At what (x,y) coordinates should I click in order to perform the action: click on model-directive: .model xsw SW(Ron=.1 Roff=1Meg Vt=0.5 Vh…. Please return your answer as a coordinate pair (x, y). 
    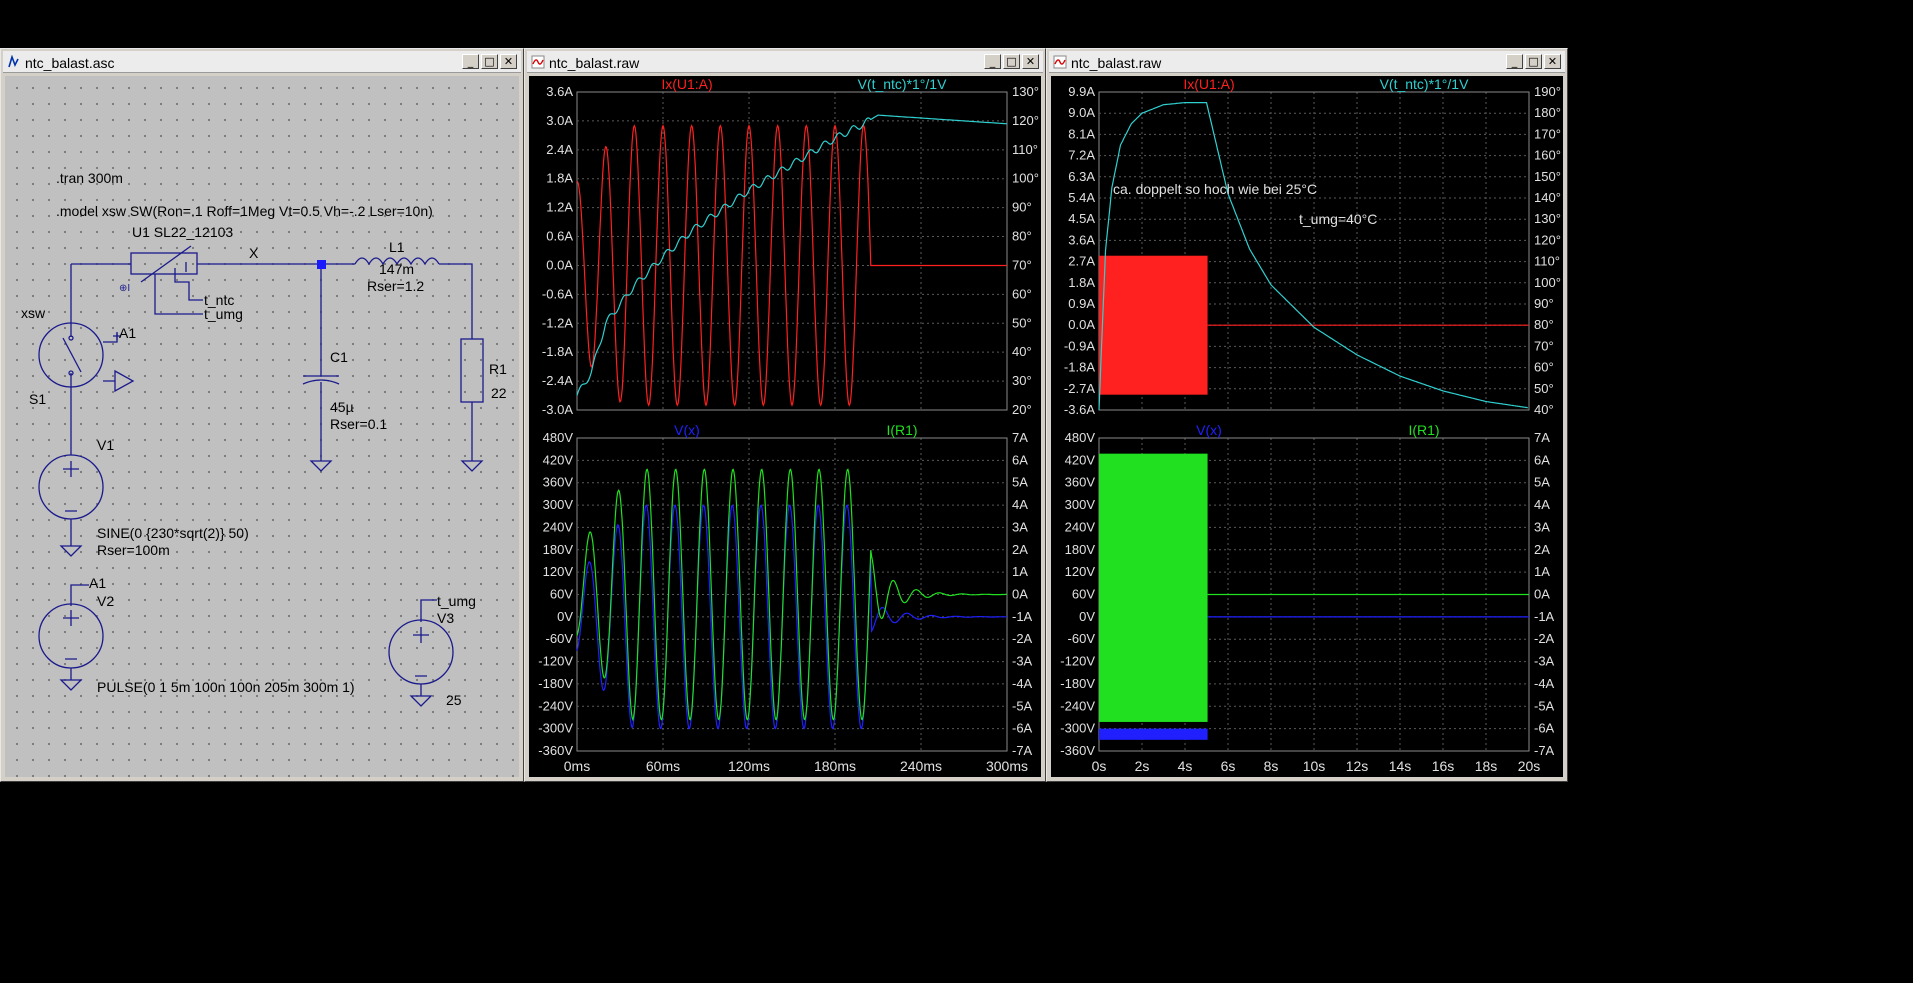
    Looking at the image, I should click on (244, 211).